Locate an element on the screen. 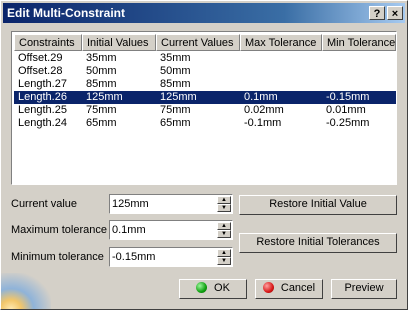 The height and width of the screenshot is (310, 408). cancel-button: Cancel is located at coordinates (289, 289).